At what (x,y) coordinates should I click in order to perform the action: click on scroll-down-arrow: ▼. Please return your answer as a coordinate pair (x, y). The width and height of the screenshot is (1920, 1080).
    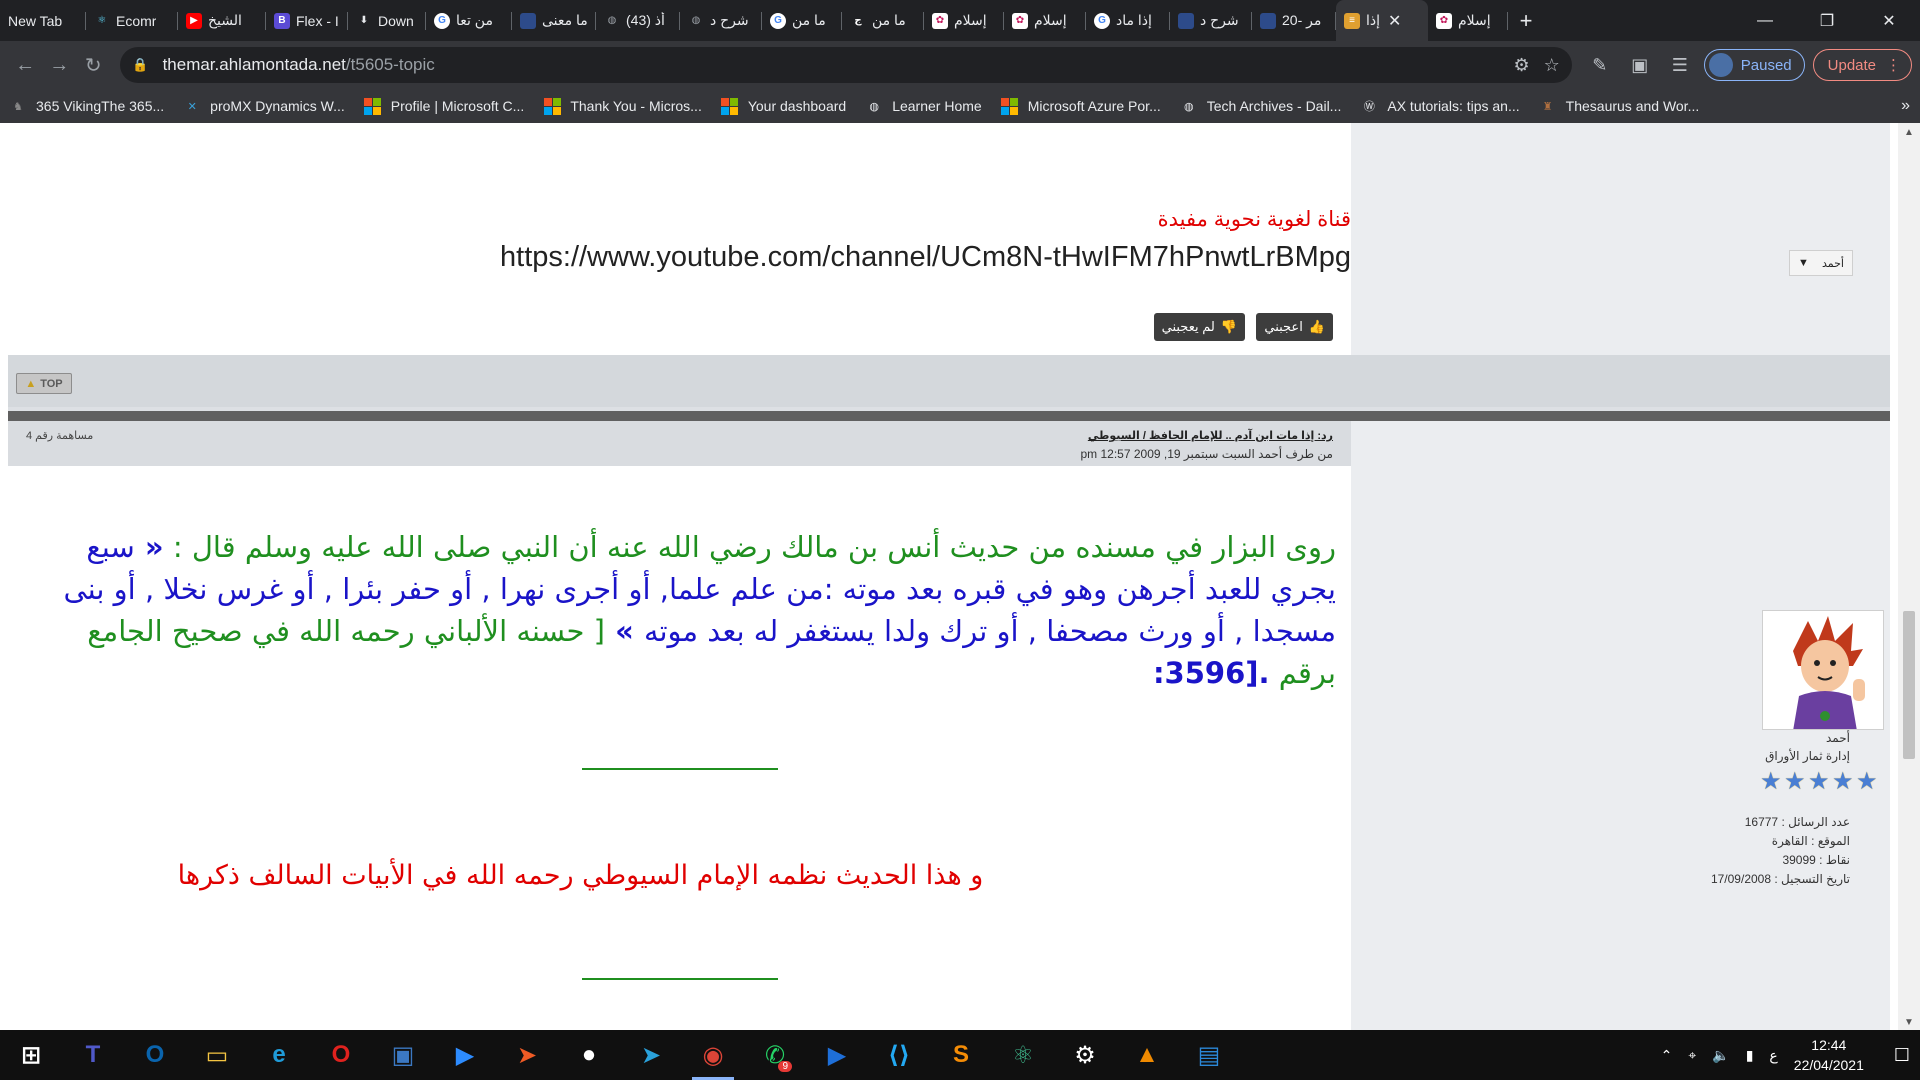
    Looking at the image, I should click on (1909, 1022).